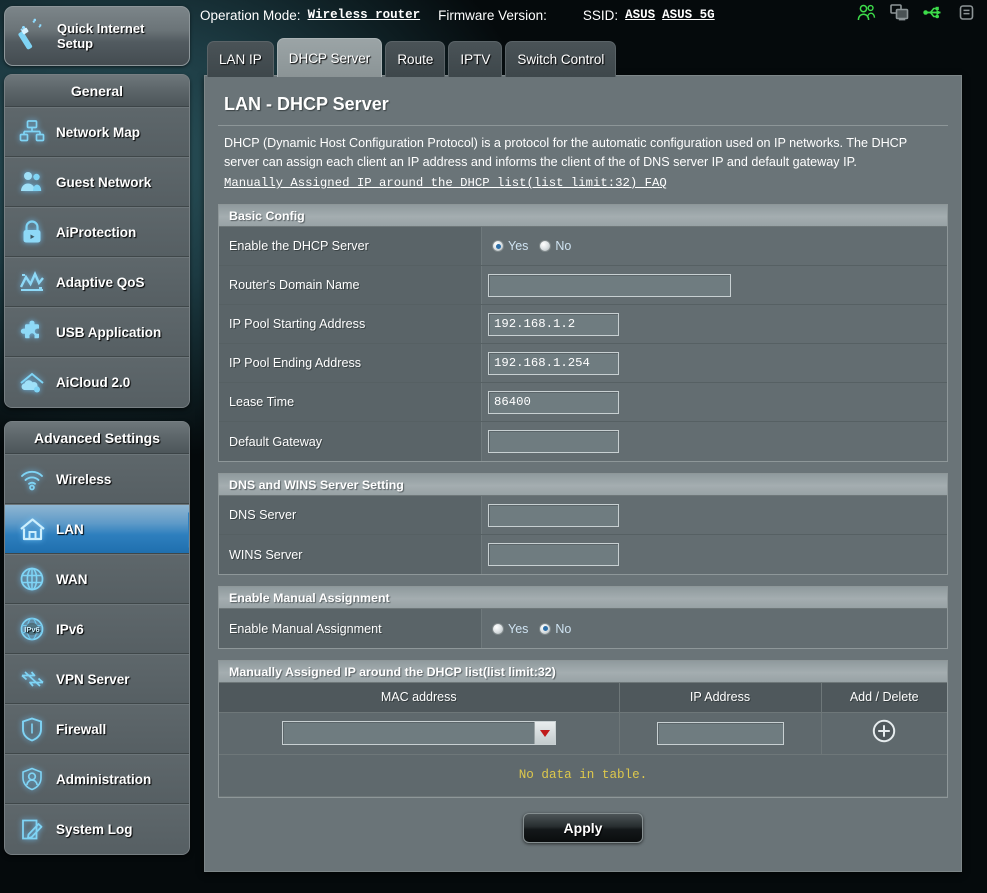 This screenshot has width=987, height=893. What do you see at coordinates (32, 679) in the screenshot?
I see `vpn-icon` at bounding box center [32, 679].